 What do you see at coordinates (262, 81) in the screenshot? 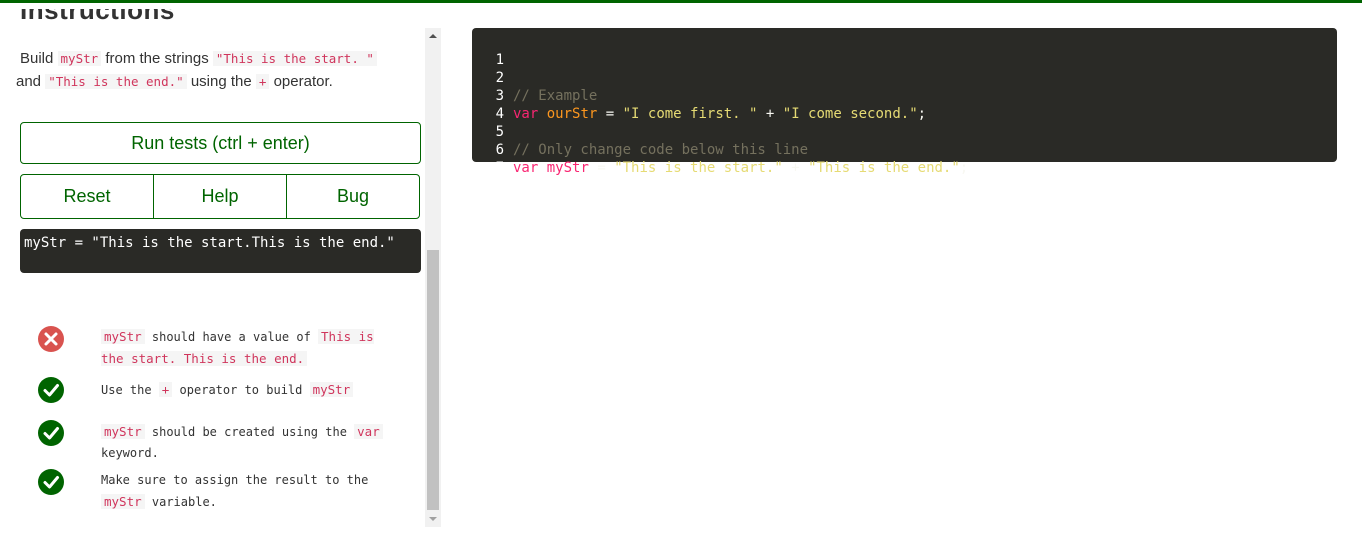
I see `inline-code-plus: +` at bounding box center [262, 81].